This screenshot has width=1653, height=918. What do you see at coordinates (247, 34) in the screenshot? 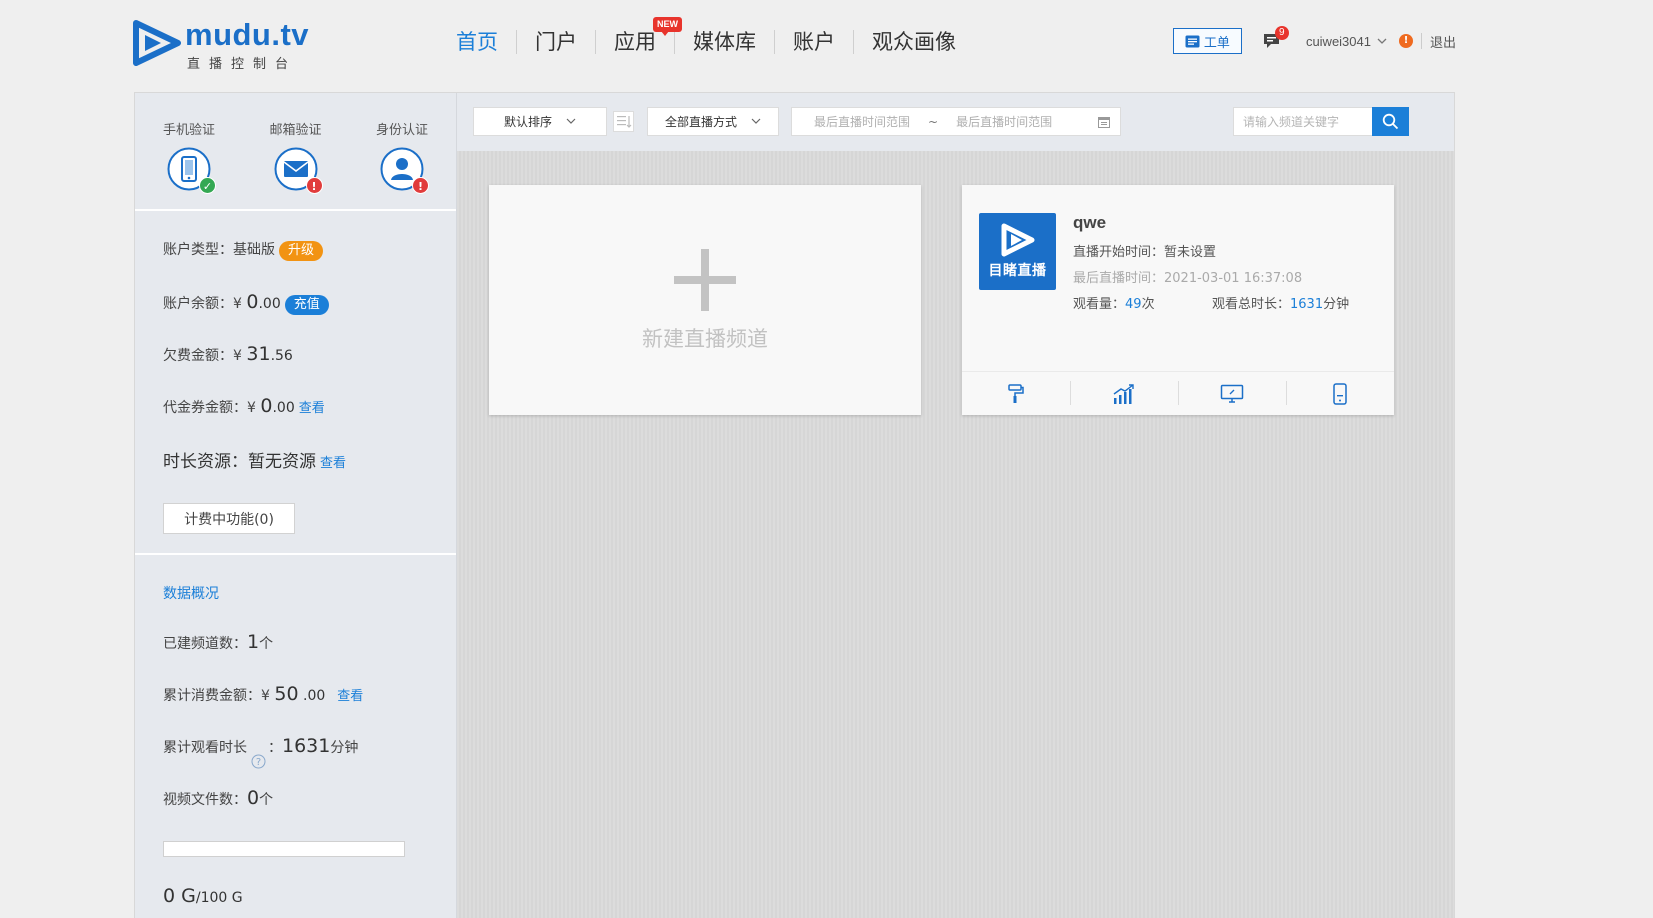
I see `brand-name: mudu.tv` at bounding box center [247, 34].